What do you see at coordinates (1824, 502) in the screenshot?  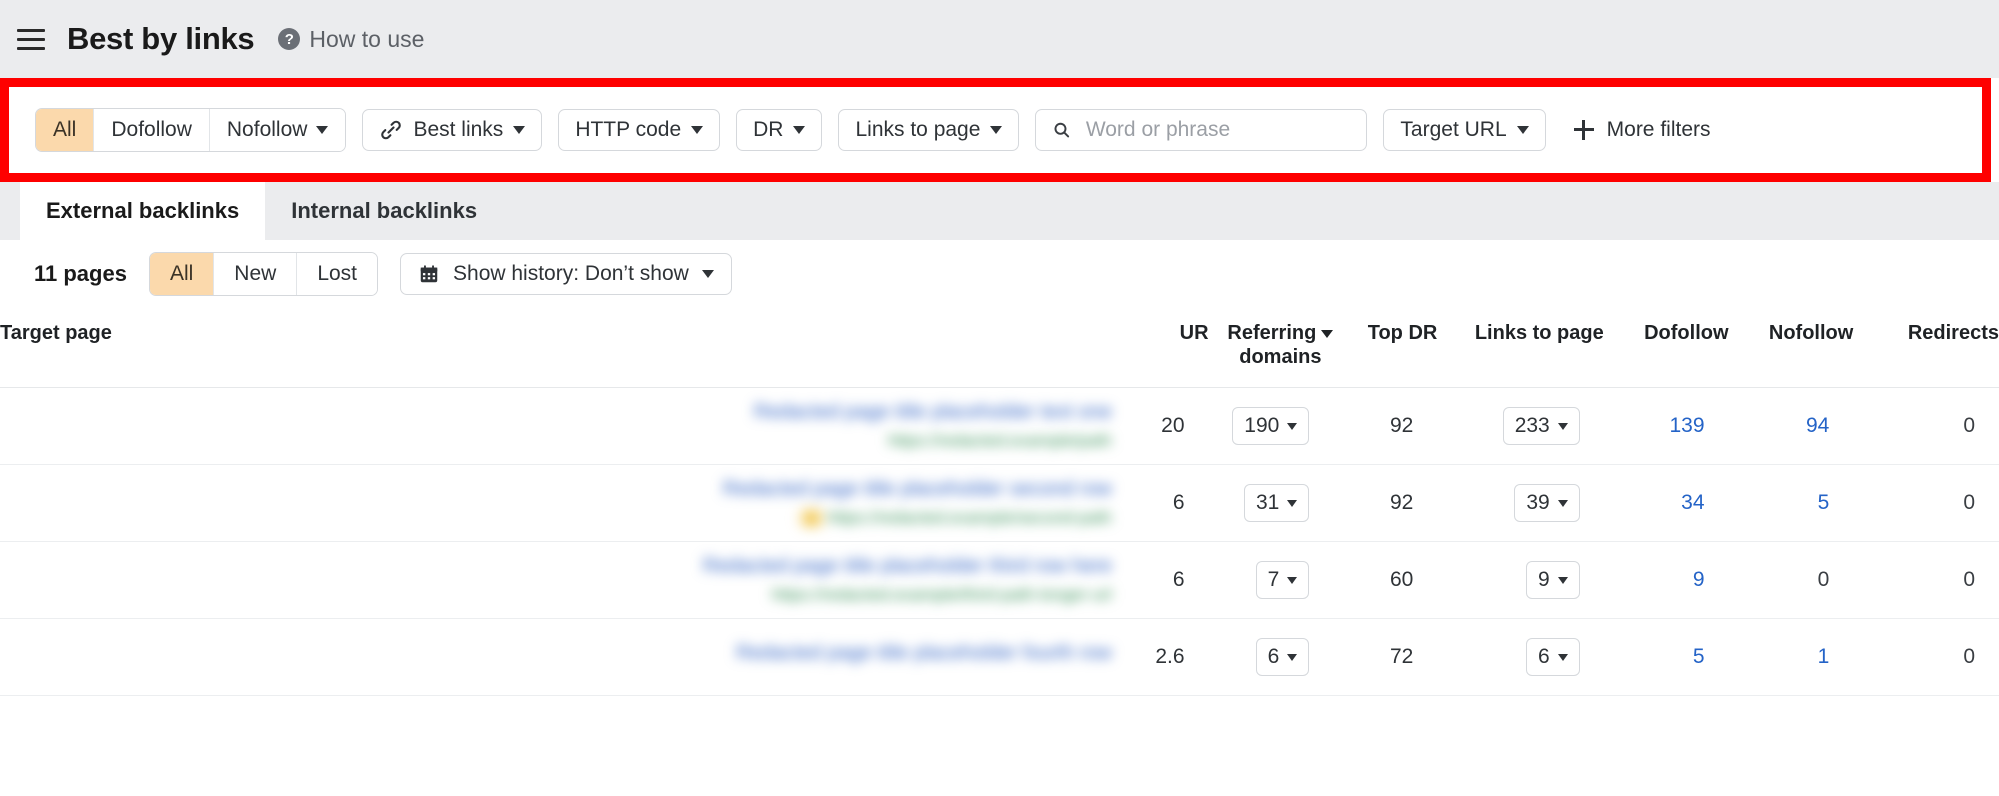 I see `nofollow-value: 5` at bounding box center [1824, 502].